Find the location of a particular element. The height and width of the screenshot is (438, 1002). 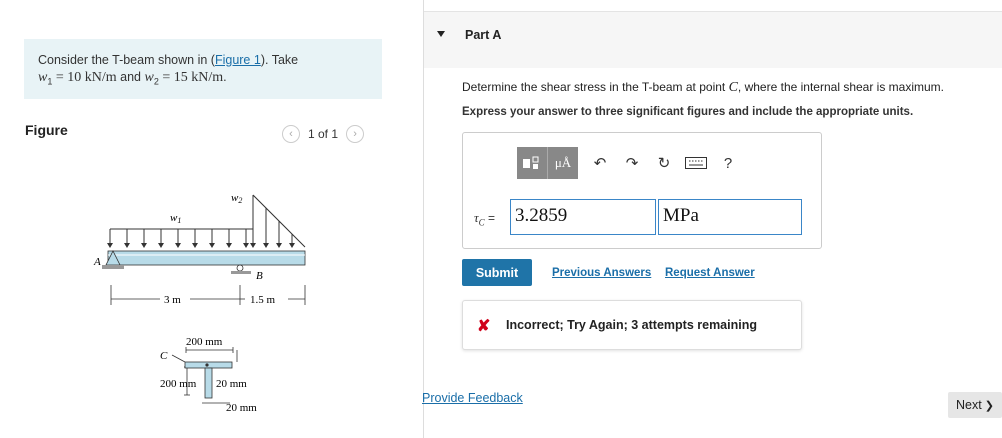

figure-heading: Figure is located at coordinates (46, 130).